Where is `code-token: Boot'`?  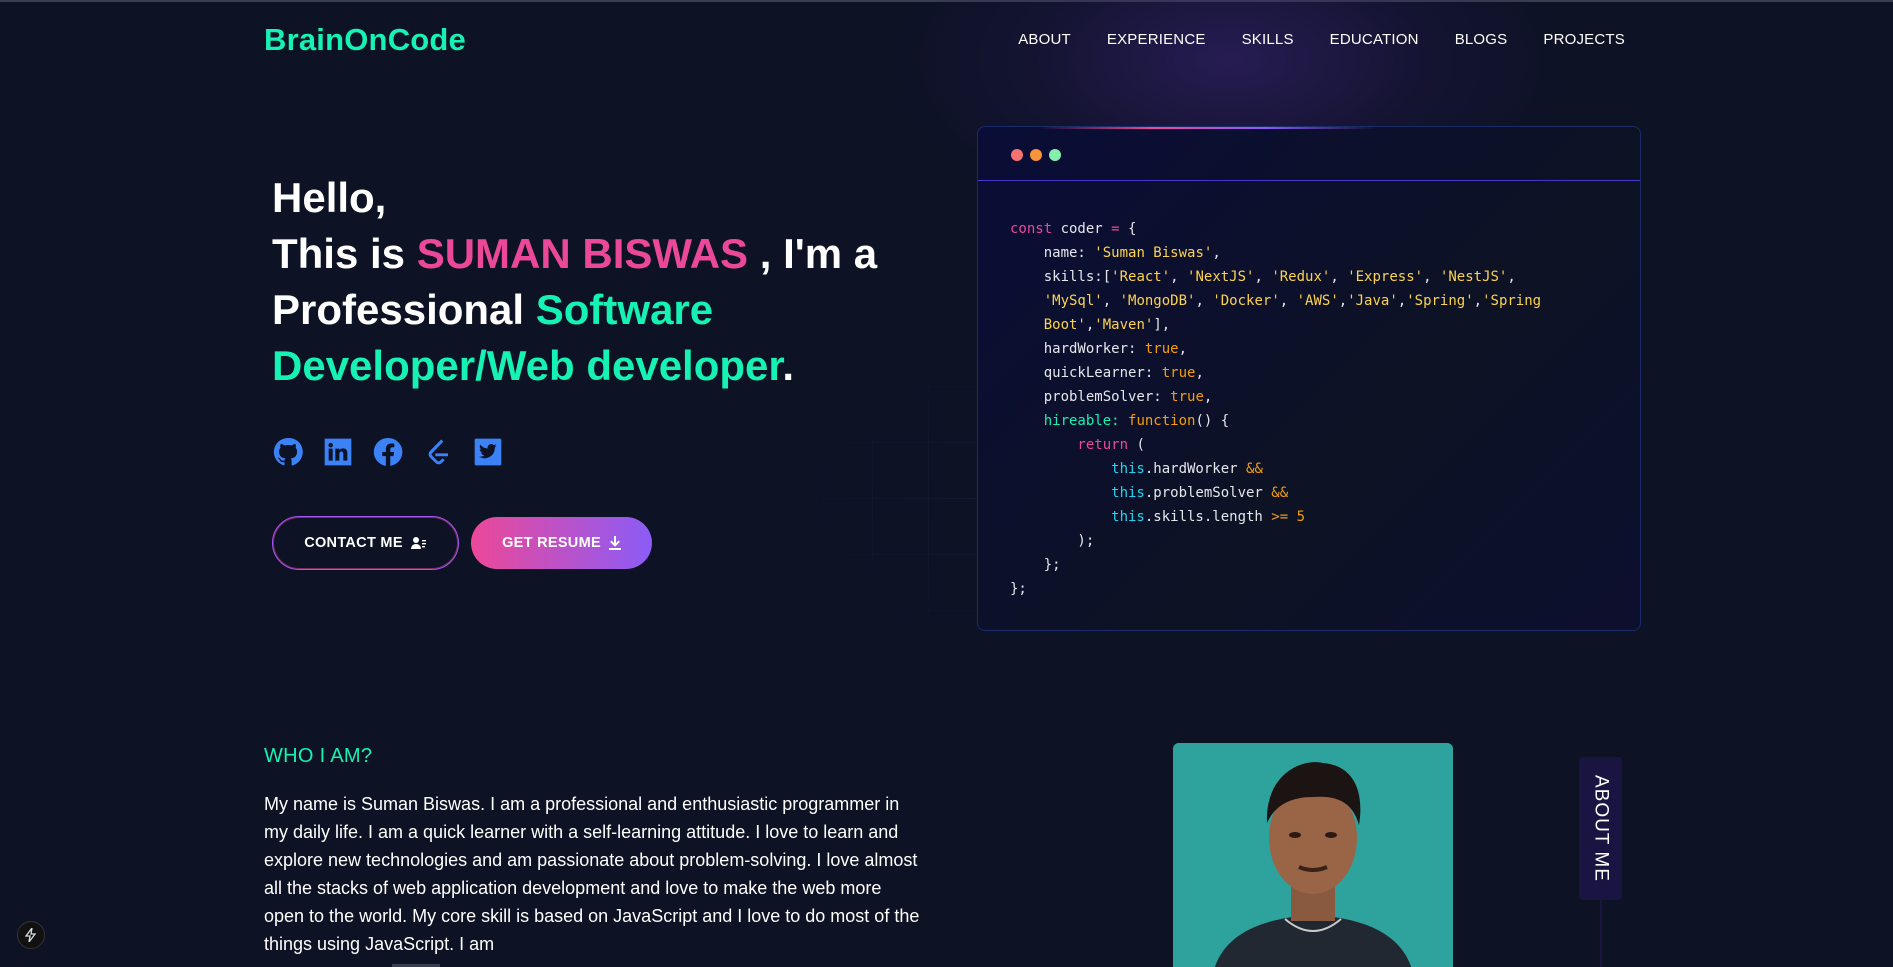
code-token: Boot' is located at coordinates (1048, 325).